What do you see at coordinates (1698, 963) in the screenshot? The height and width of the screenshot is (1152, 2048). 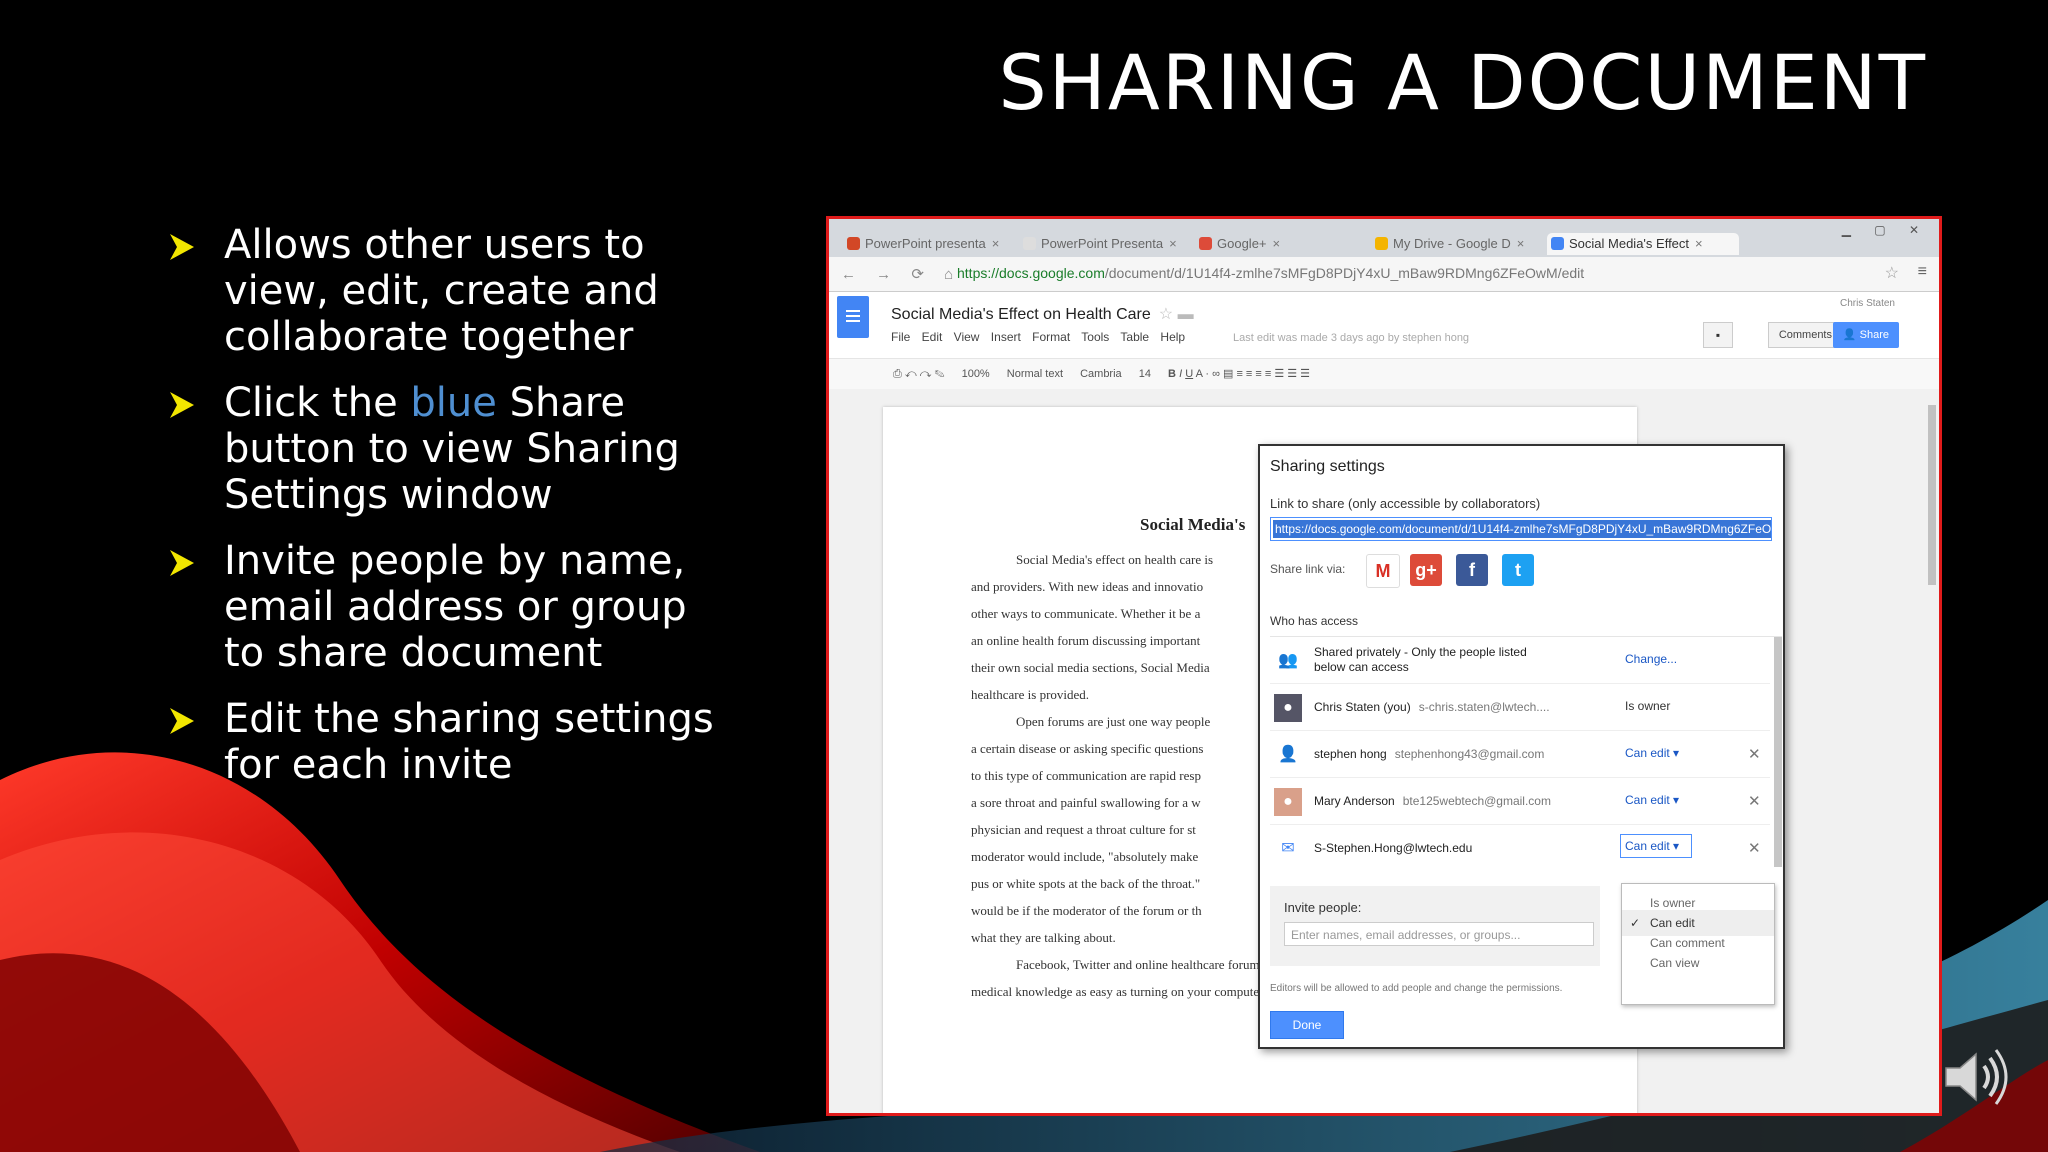 I see `menu-item-can-view: Can view` at bounding box center [1698, 963].